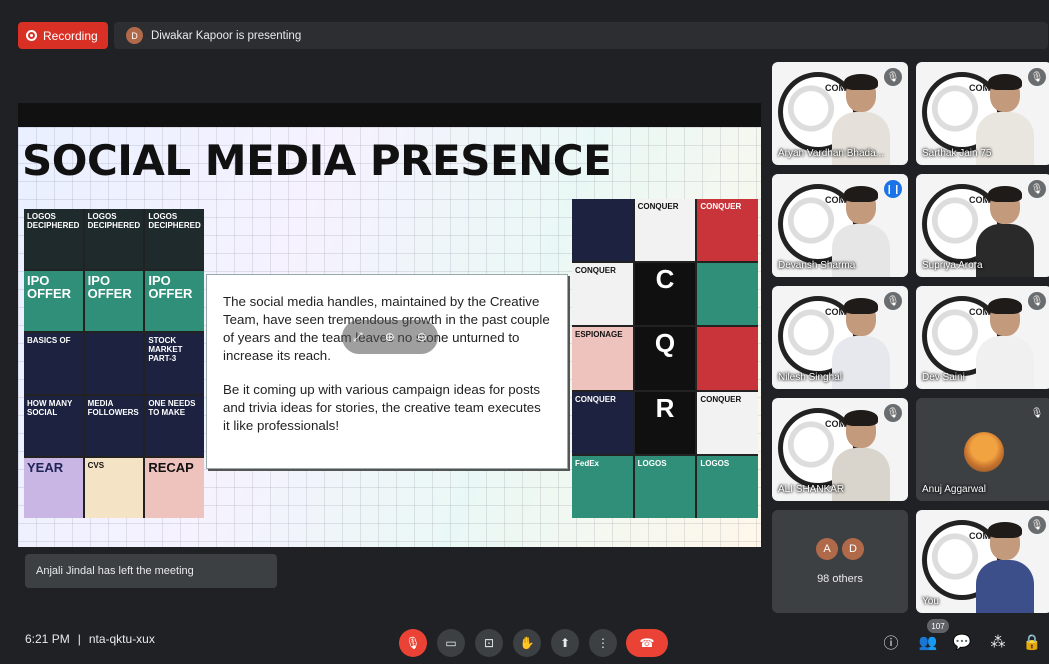  I want to click on participant-tile: 🎙 Dev Saini, so click(982, 337).